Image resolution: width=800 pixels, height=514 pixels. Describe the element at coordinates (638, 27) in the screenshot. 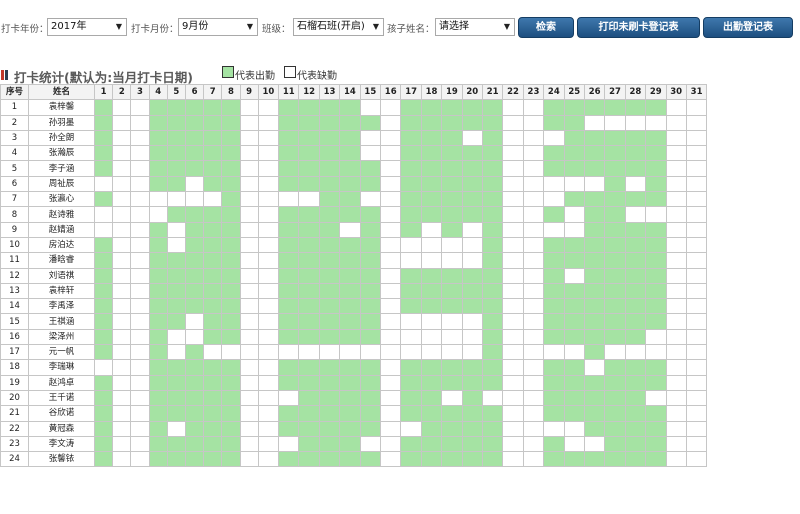

I see `print-unpunched-button: 打印未刷卡登记表` at that location.